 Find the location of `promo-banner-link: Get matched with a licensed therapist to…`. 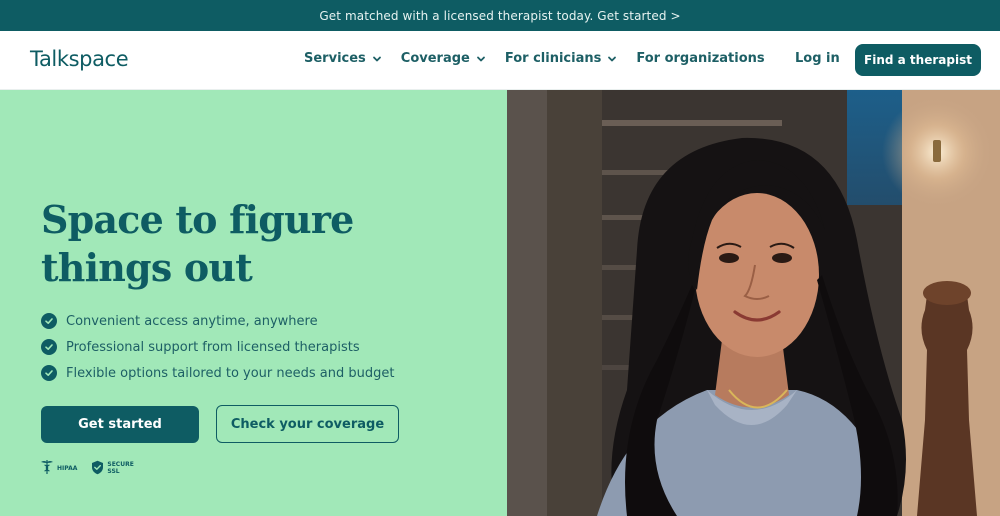

promo-banner-link: Get matched with a licensed therapist to… is located at coordinates (499, 16).